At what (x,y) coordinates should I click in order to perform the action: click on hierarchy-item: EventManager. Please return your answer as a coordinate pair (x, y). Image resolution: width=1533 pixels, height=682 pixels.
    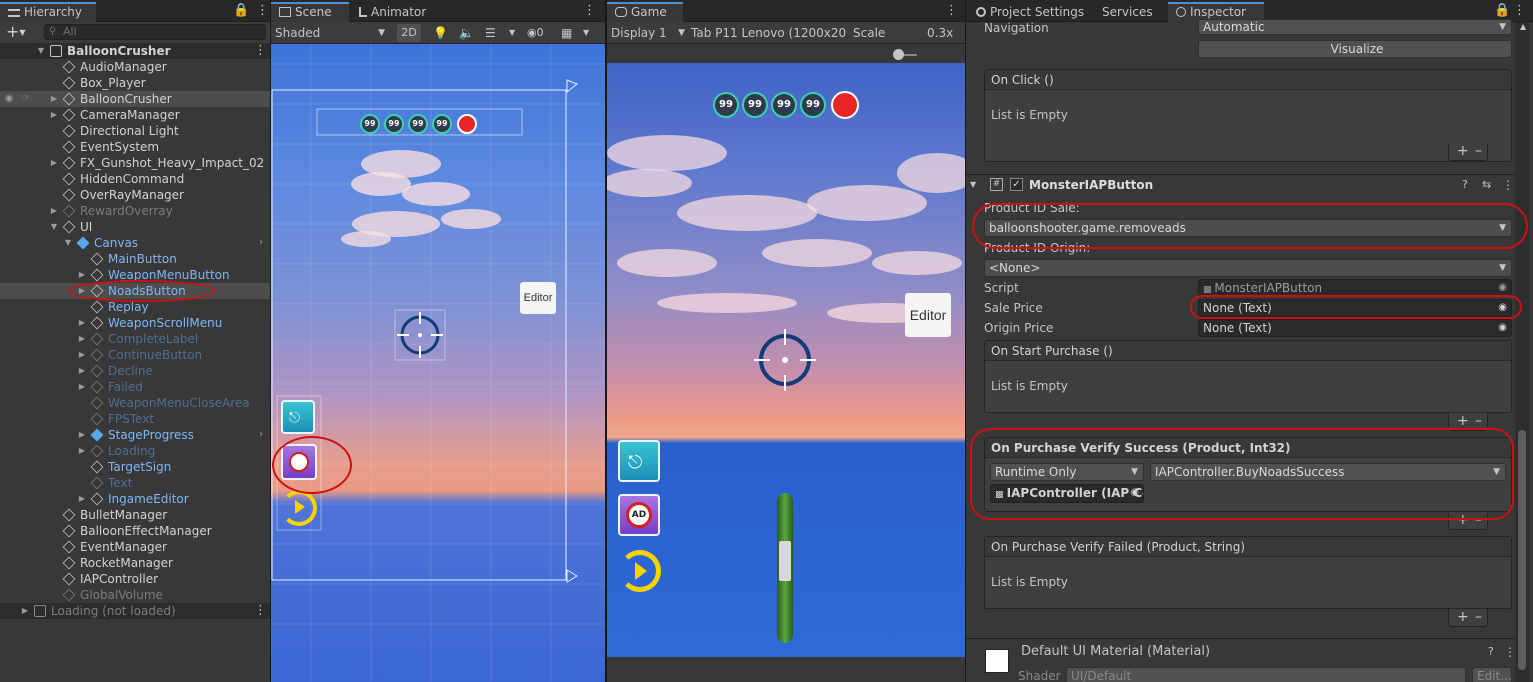
    Looking at the image, I should click on (135, 547).